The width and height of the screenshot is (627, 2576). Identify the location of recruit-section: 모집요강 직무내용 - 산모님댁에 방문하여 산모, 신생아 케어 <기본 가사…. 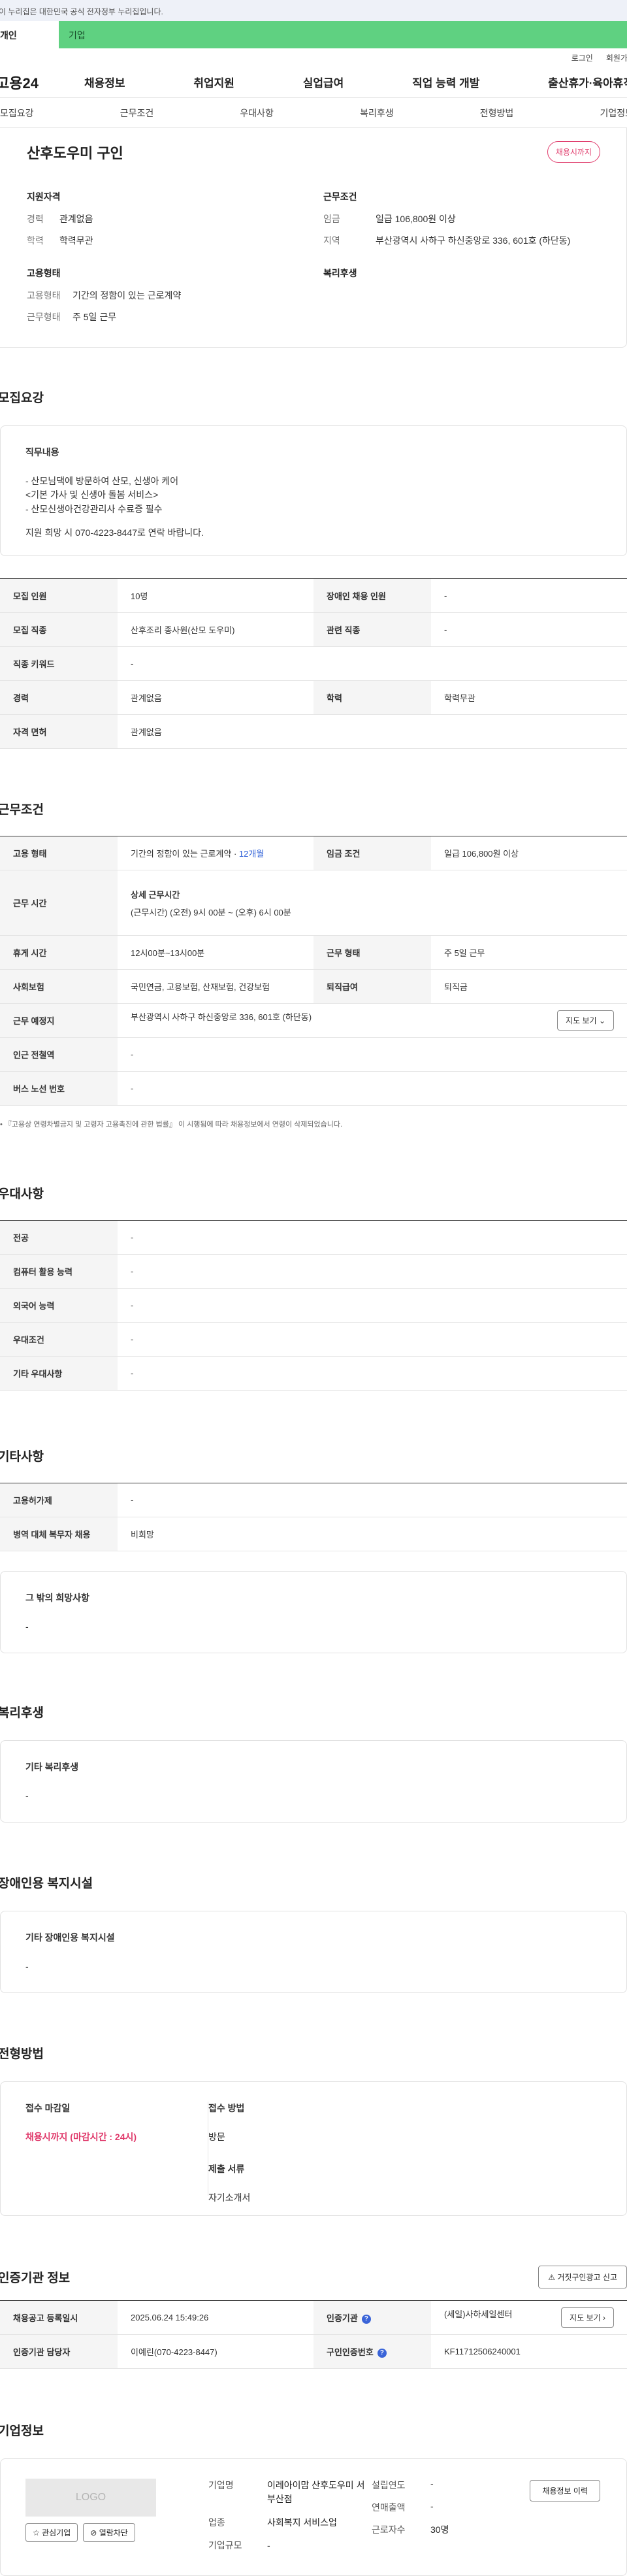
(313, 568).